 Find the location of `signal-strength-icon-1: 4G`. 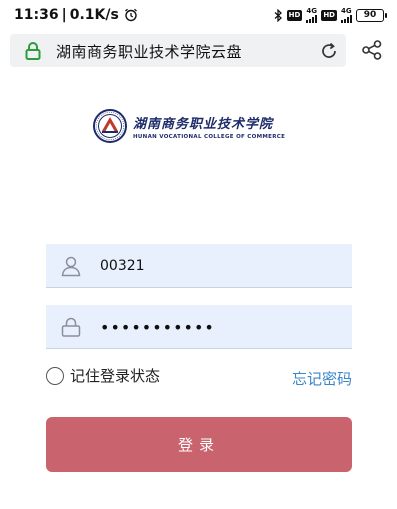

signal-strength-icon-1: 4G is located at coordinates (312, 15).